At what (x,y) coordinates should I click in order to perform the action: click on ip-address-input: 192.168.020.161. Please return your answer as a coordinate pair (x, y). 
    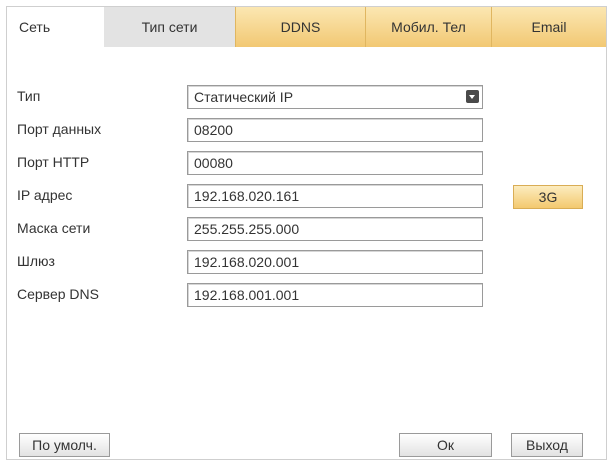
    Looking at the image, I should click on (335, 196).